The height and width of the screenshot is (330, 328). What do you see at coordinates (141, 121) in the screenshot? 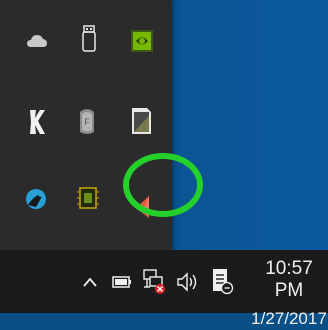
I see `card-reader-icon` at bounding box center [141, 121].